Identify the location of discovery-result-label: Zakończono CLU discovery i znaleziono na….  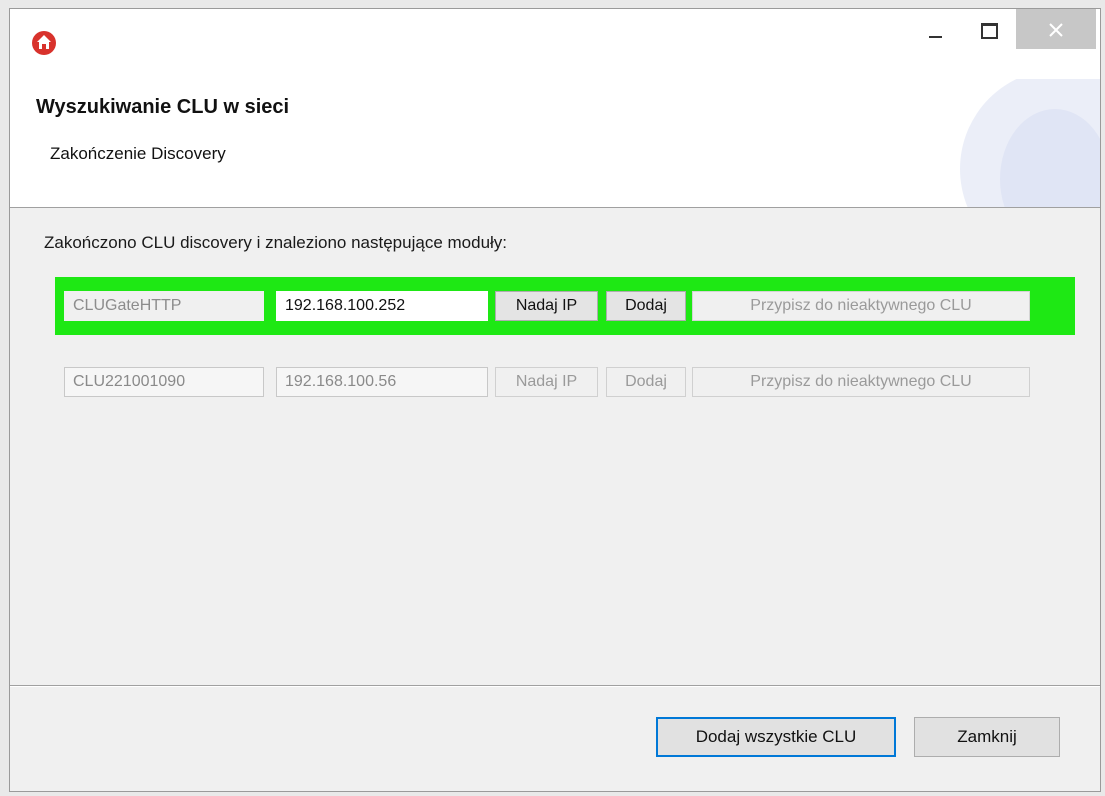
(276, 242).